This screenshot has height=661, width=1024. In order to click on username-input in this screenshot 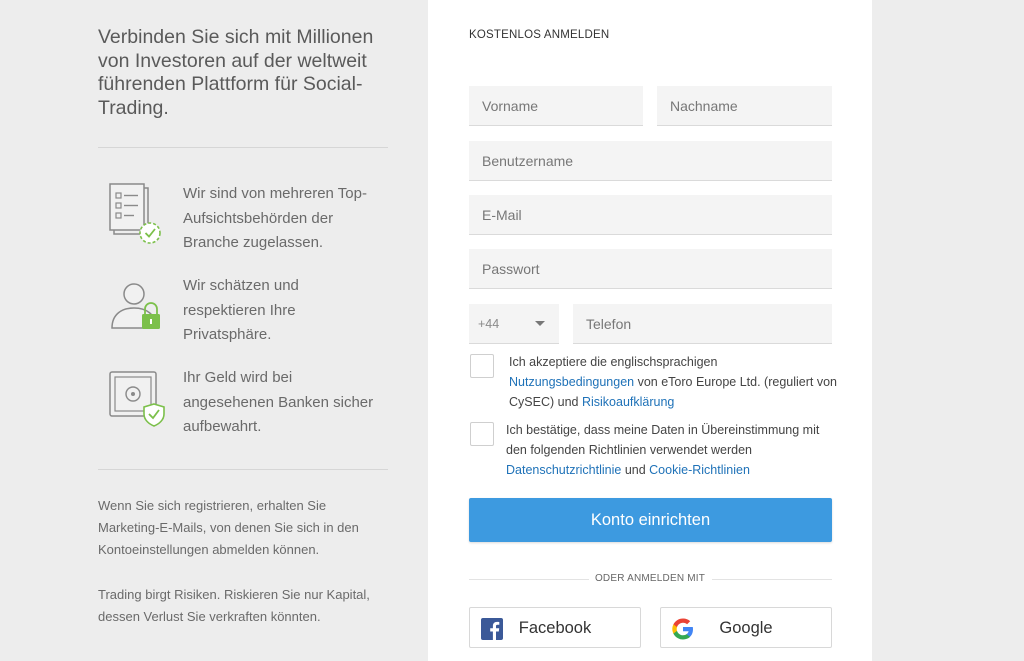, I will do `click(650, 161)`.